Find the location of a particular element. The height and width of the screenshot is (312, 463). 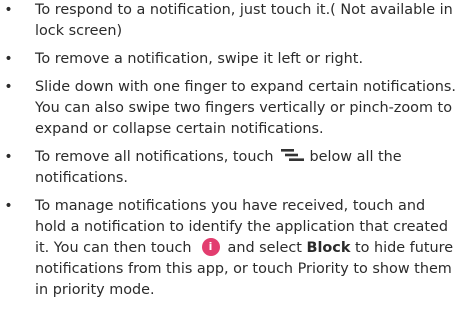

bullet-text-manage-mid: and select is located at coordinates (264, 248).